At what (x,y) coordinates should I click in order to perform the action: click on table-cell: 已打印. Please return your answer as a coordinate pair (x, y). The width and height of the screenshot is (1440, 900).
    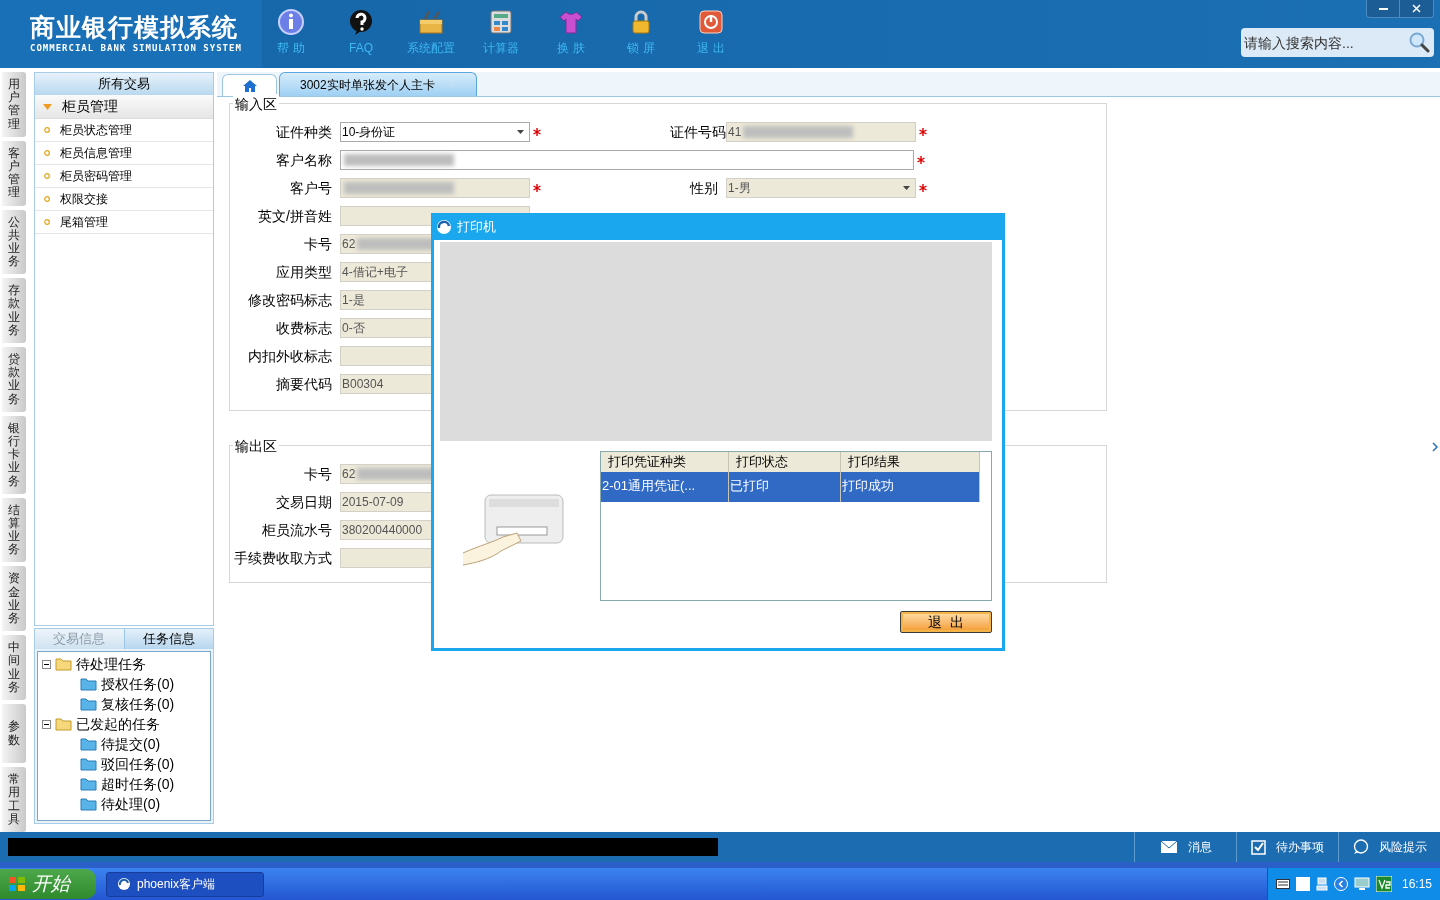
    Looking at the image, I should click on (785, 487).